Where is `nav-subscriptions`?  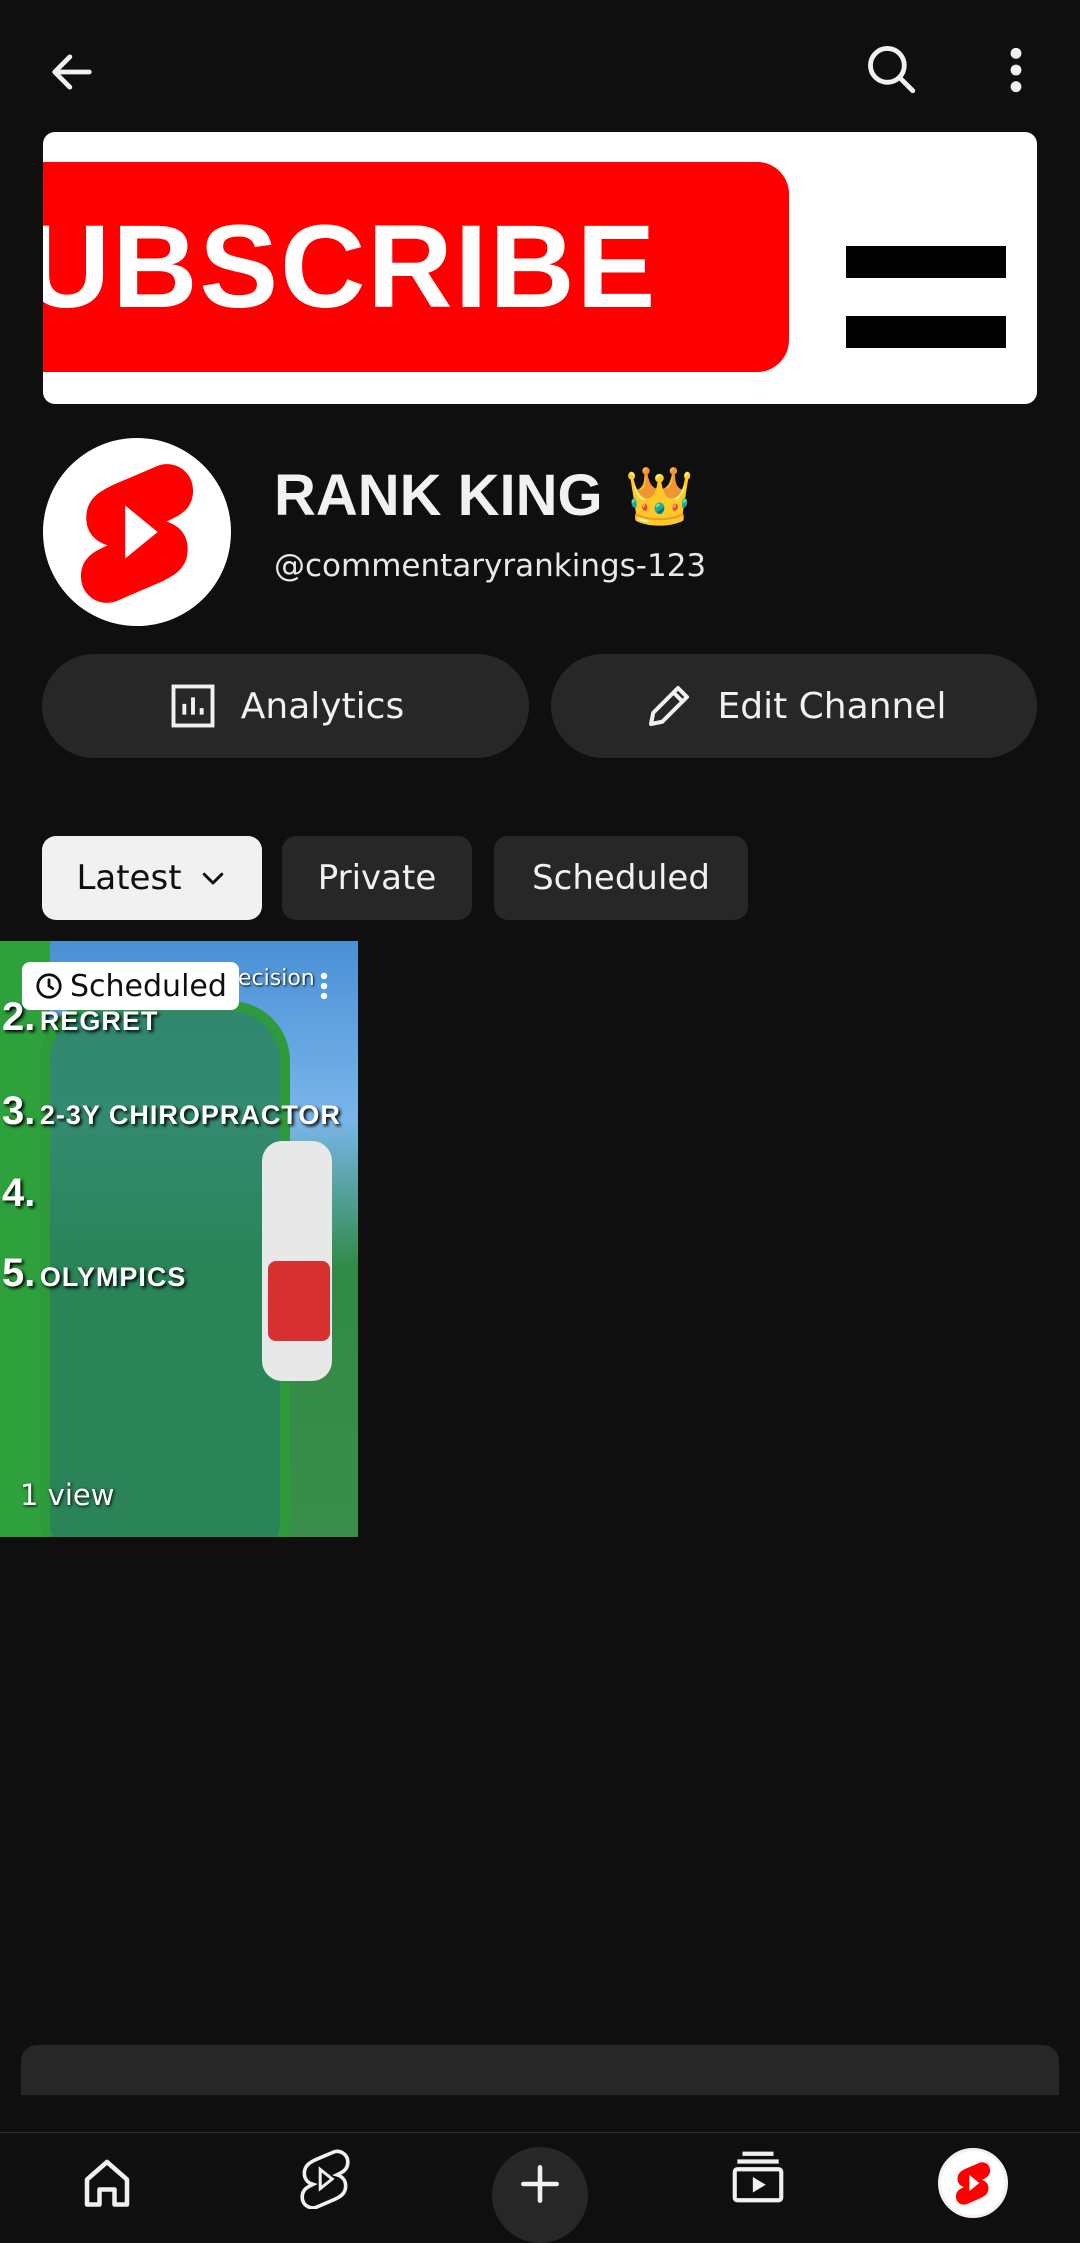 nav-subscriptions is located at coordinates (758, 2172).